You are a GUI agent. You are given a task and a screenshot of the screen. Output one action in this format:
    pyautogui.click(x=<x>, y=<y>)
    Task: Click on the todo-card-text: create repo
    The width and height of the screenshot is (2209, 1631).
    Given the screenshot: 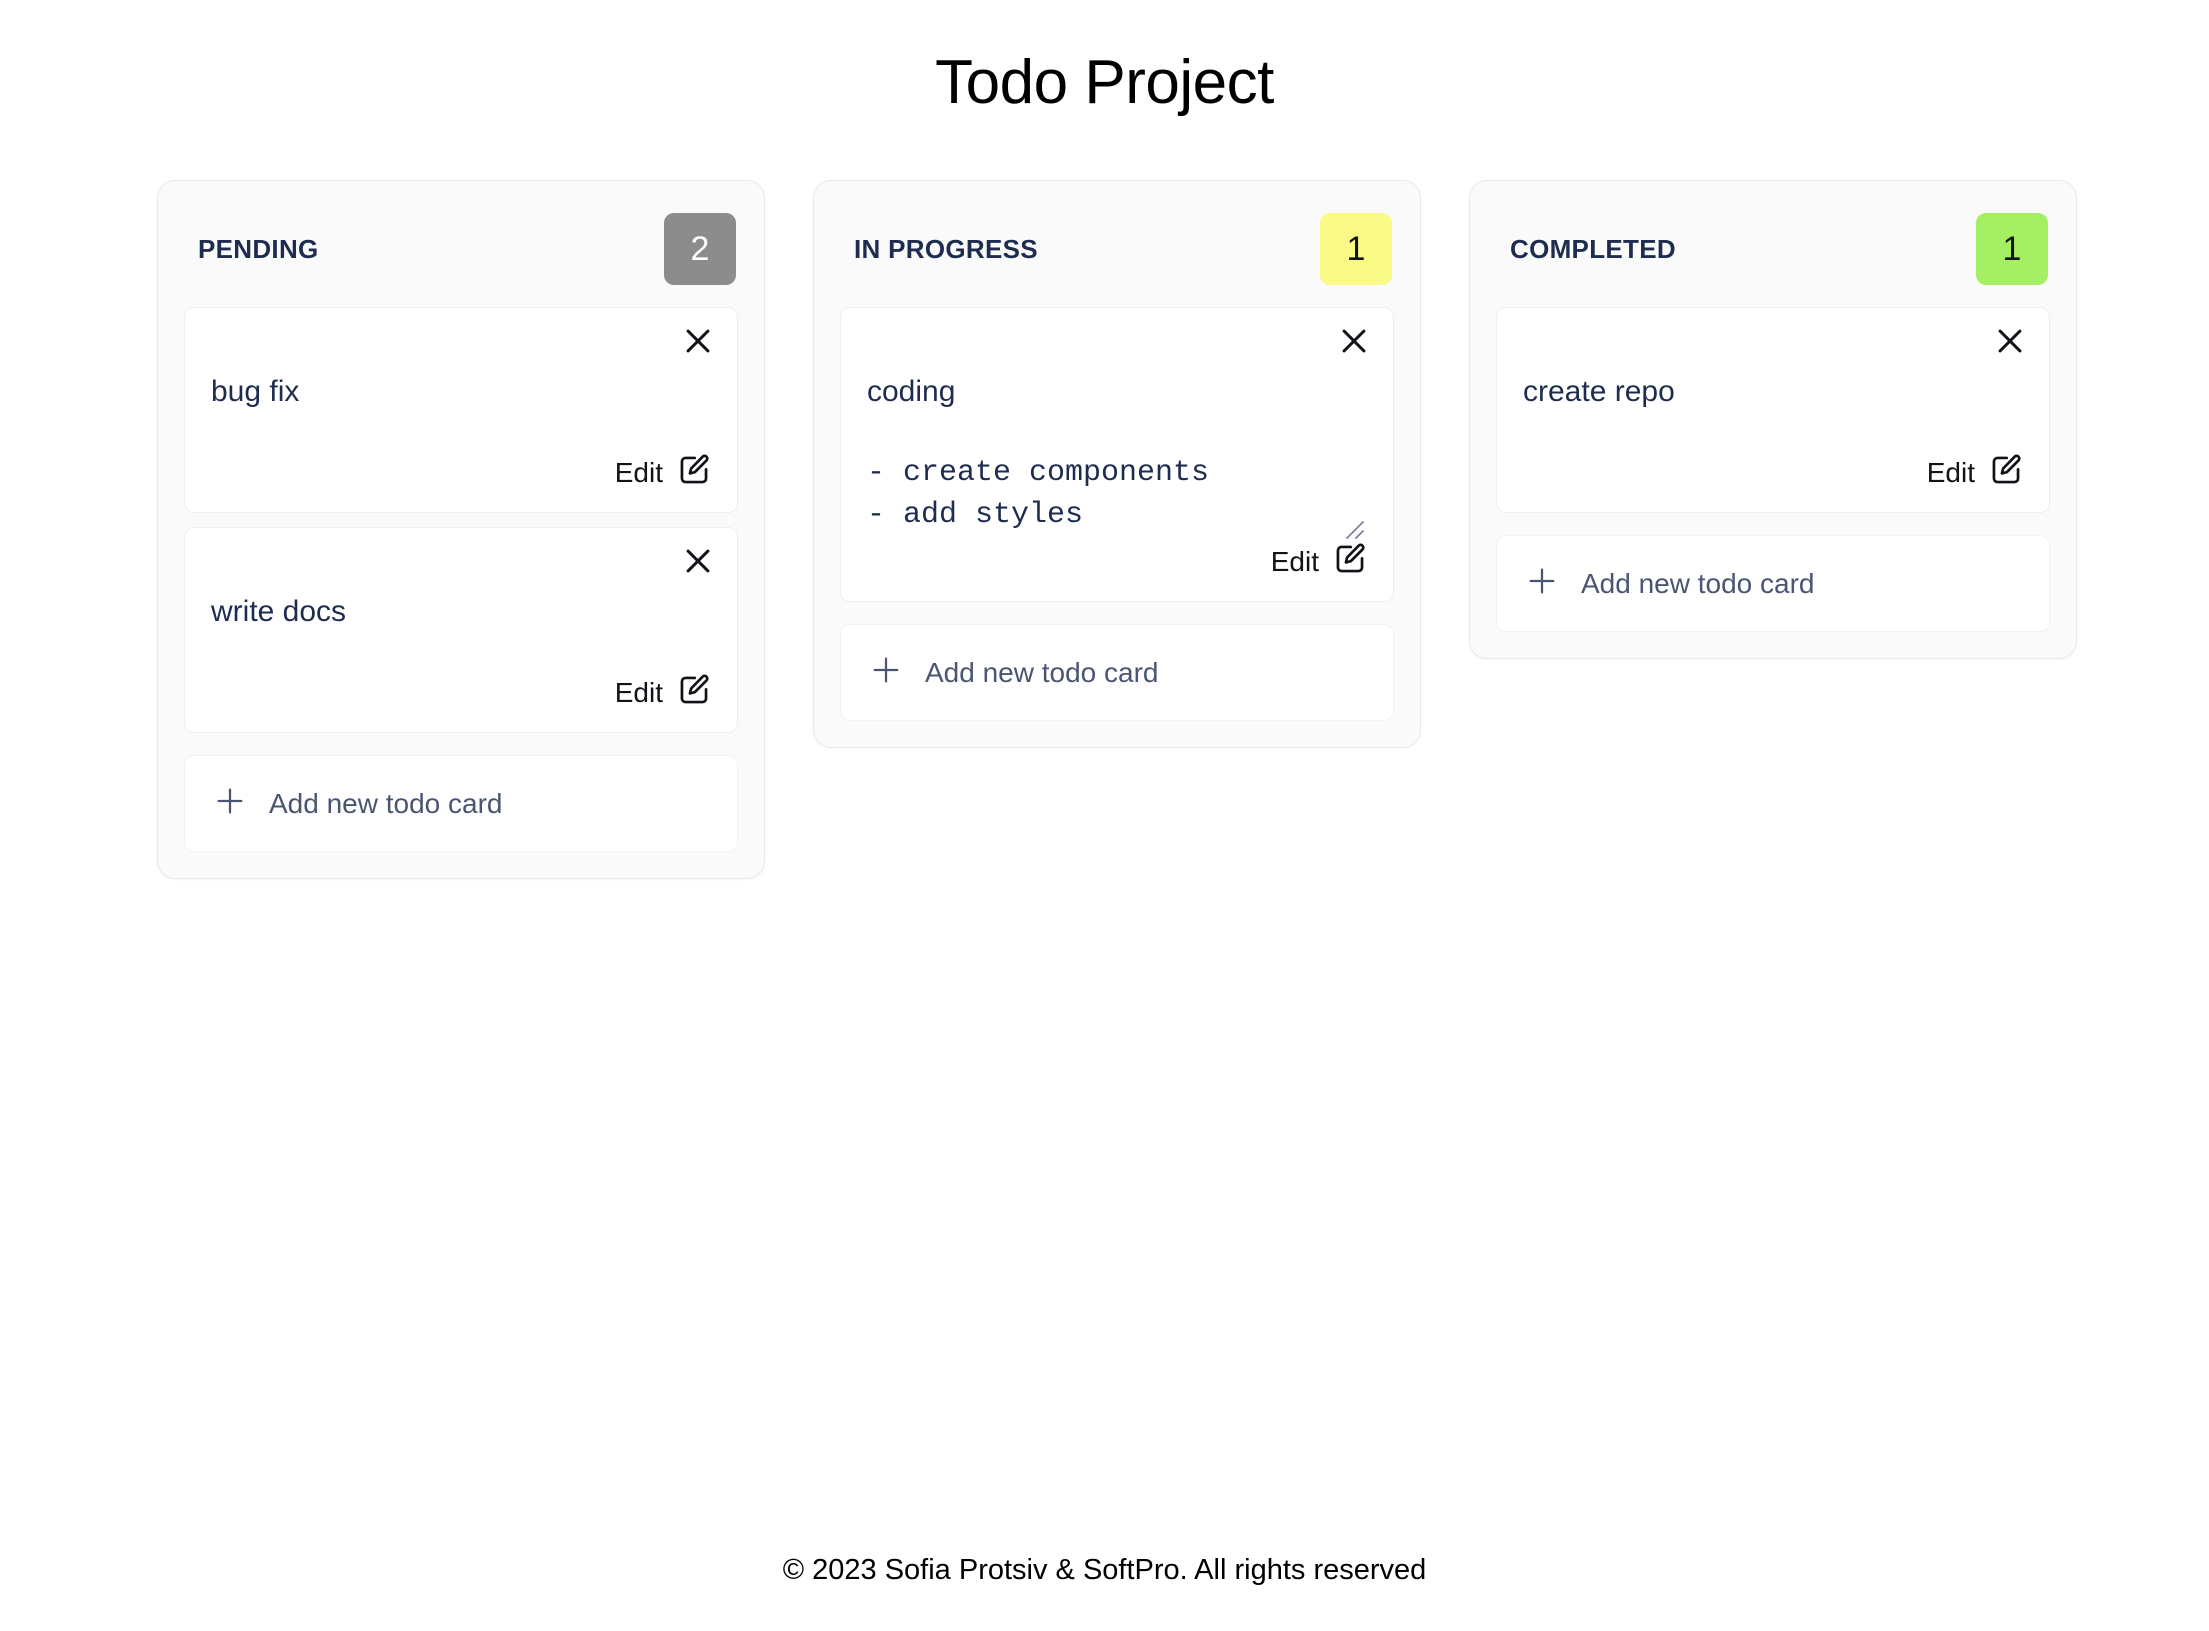 What is the action you would take?
    pyautogui.click(x=1599, y=392)
    